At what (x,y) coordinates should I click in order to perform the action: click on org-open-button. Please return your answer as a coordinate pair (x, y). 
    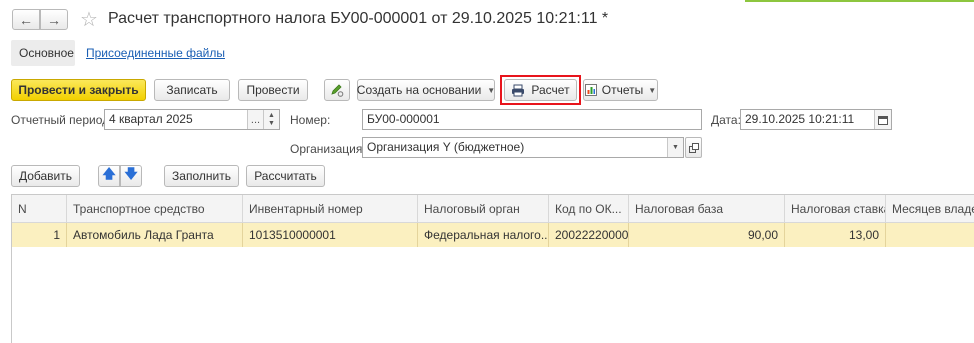
    Looking at the image, I should click on (693, 147).